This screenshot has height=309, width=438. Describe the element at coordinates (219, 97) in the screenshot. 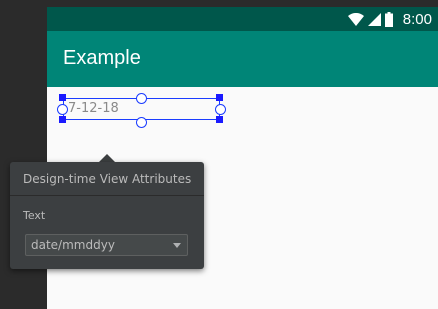

I see `resize-handle-top-right` at that location.